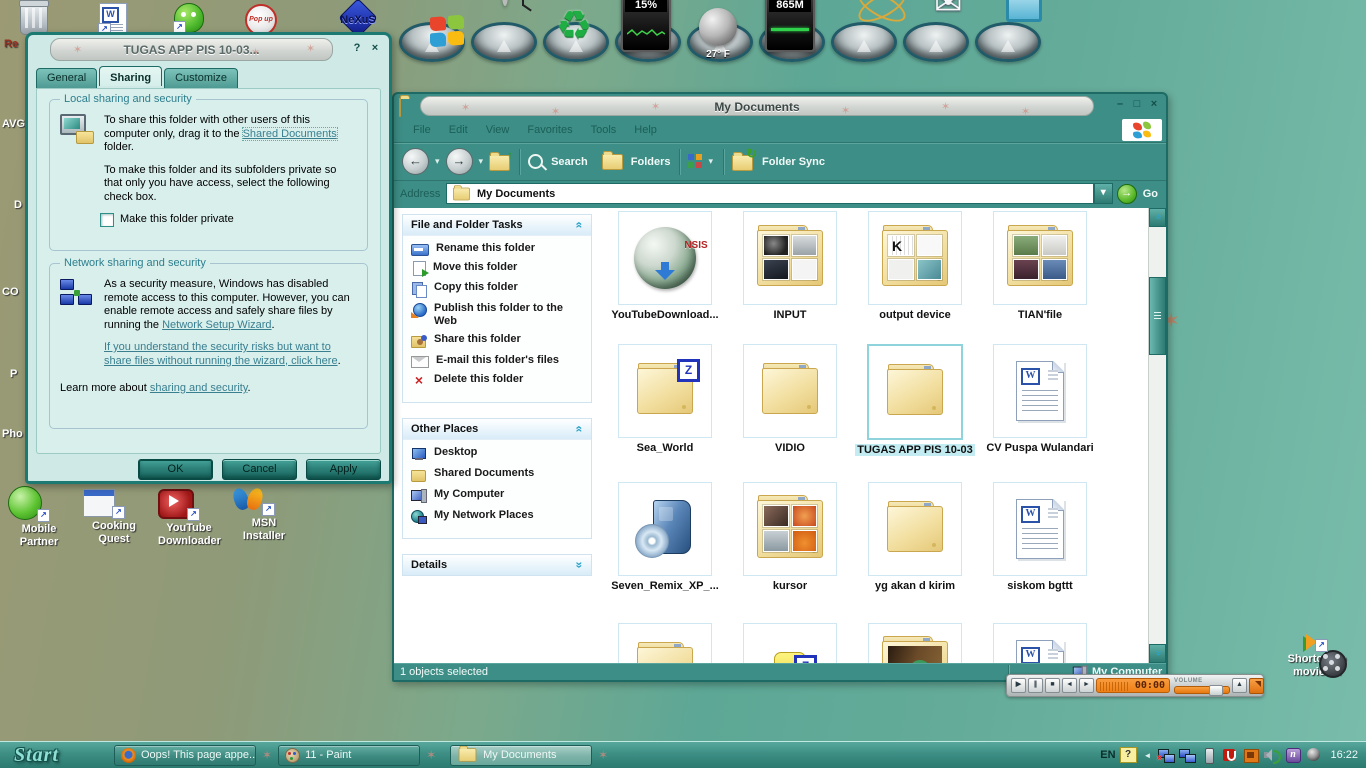  Describe the element at coordinates (521, 755) in the screenshot. I see `taskbar-item-my-documents: My Documents` at that location.